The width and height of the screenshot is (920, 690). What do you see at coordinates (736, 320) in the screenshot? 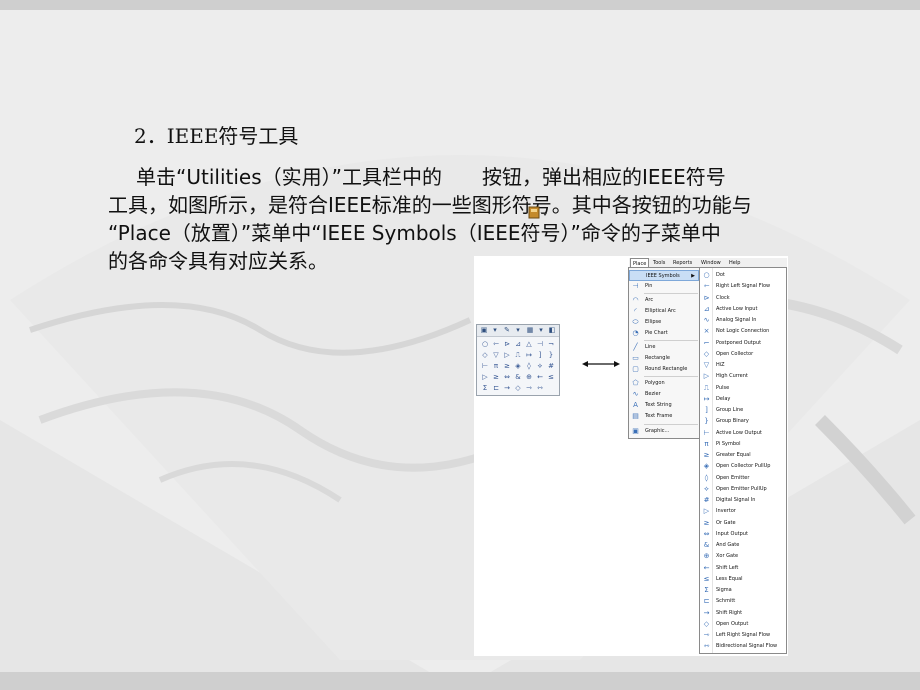
I see `menu-item-label: Analog Signal In` at bounding box center [736, 320].